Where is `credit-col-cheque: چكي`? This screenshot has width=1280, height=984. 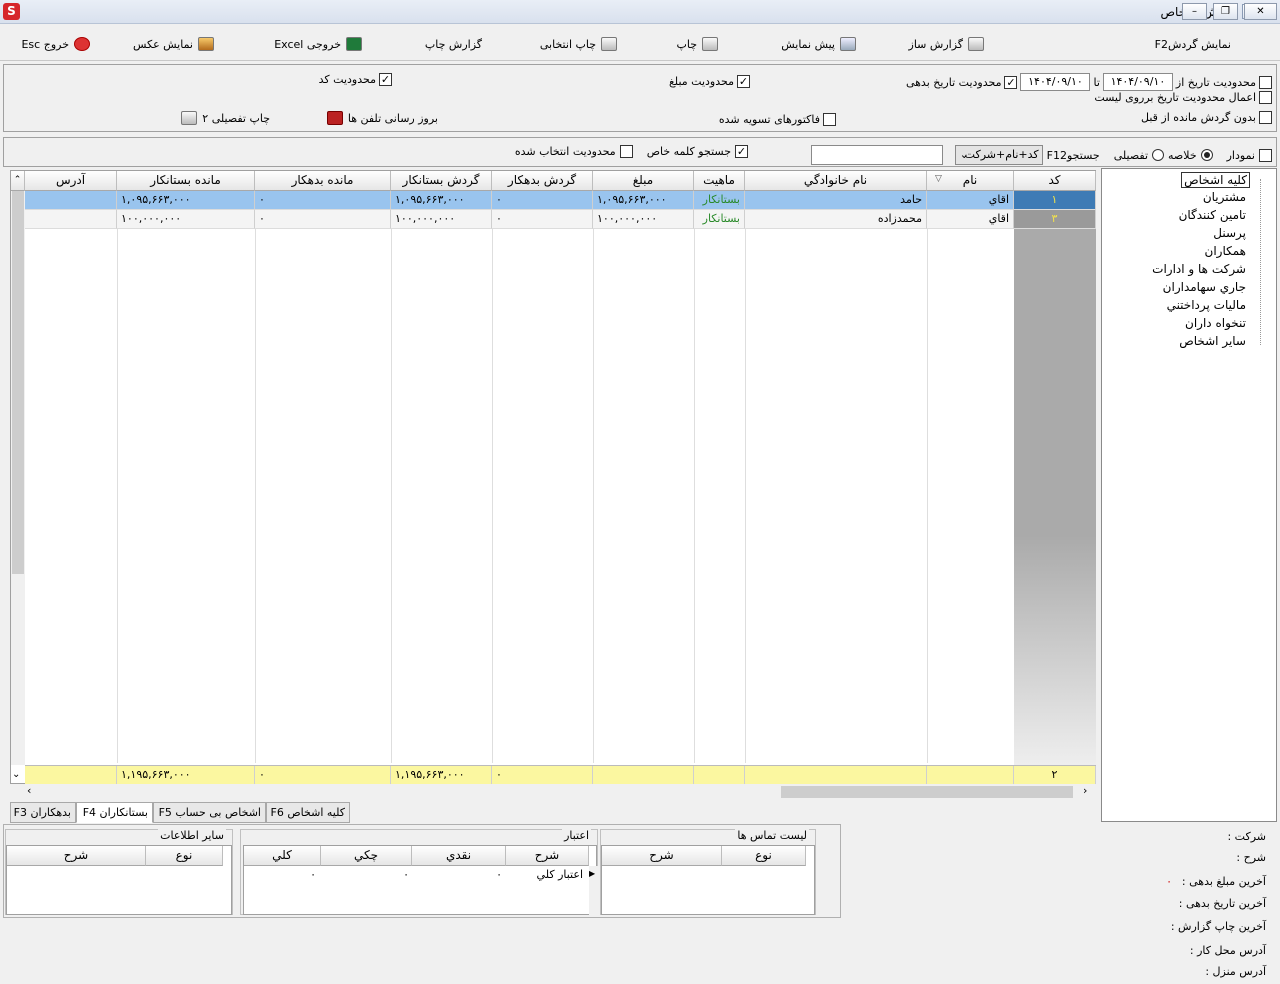
credit-col-cheque: چكي is located at coordinates (366, 856).